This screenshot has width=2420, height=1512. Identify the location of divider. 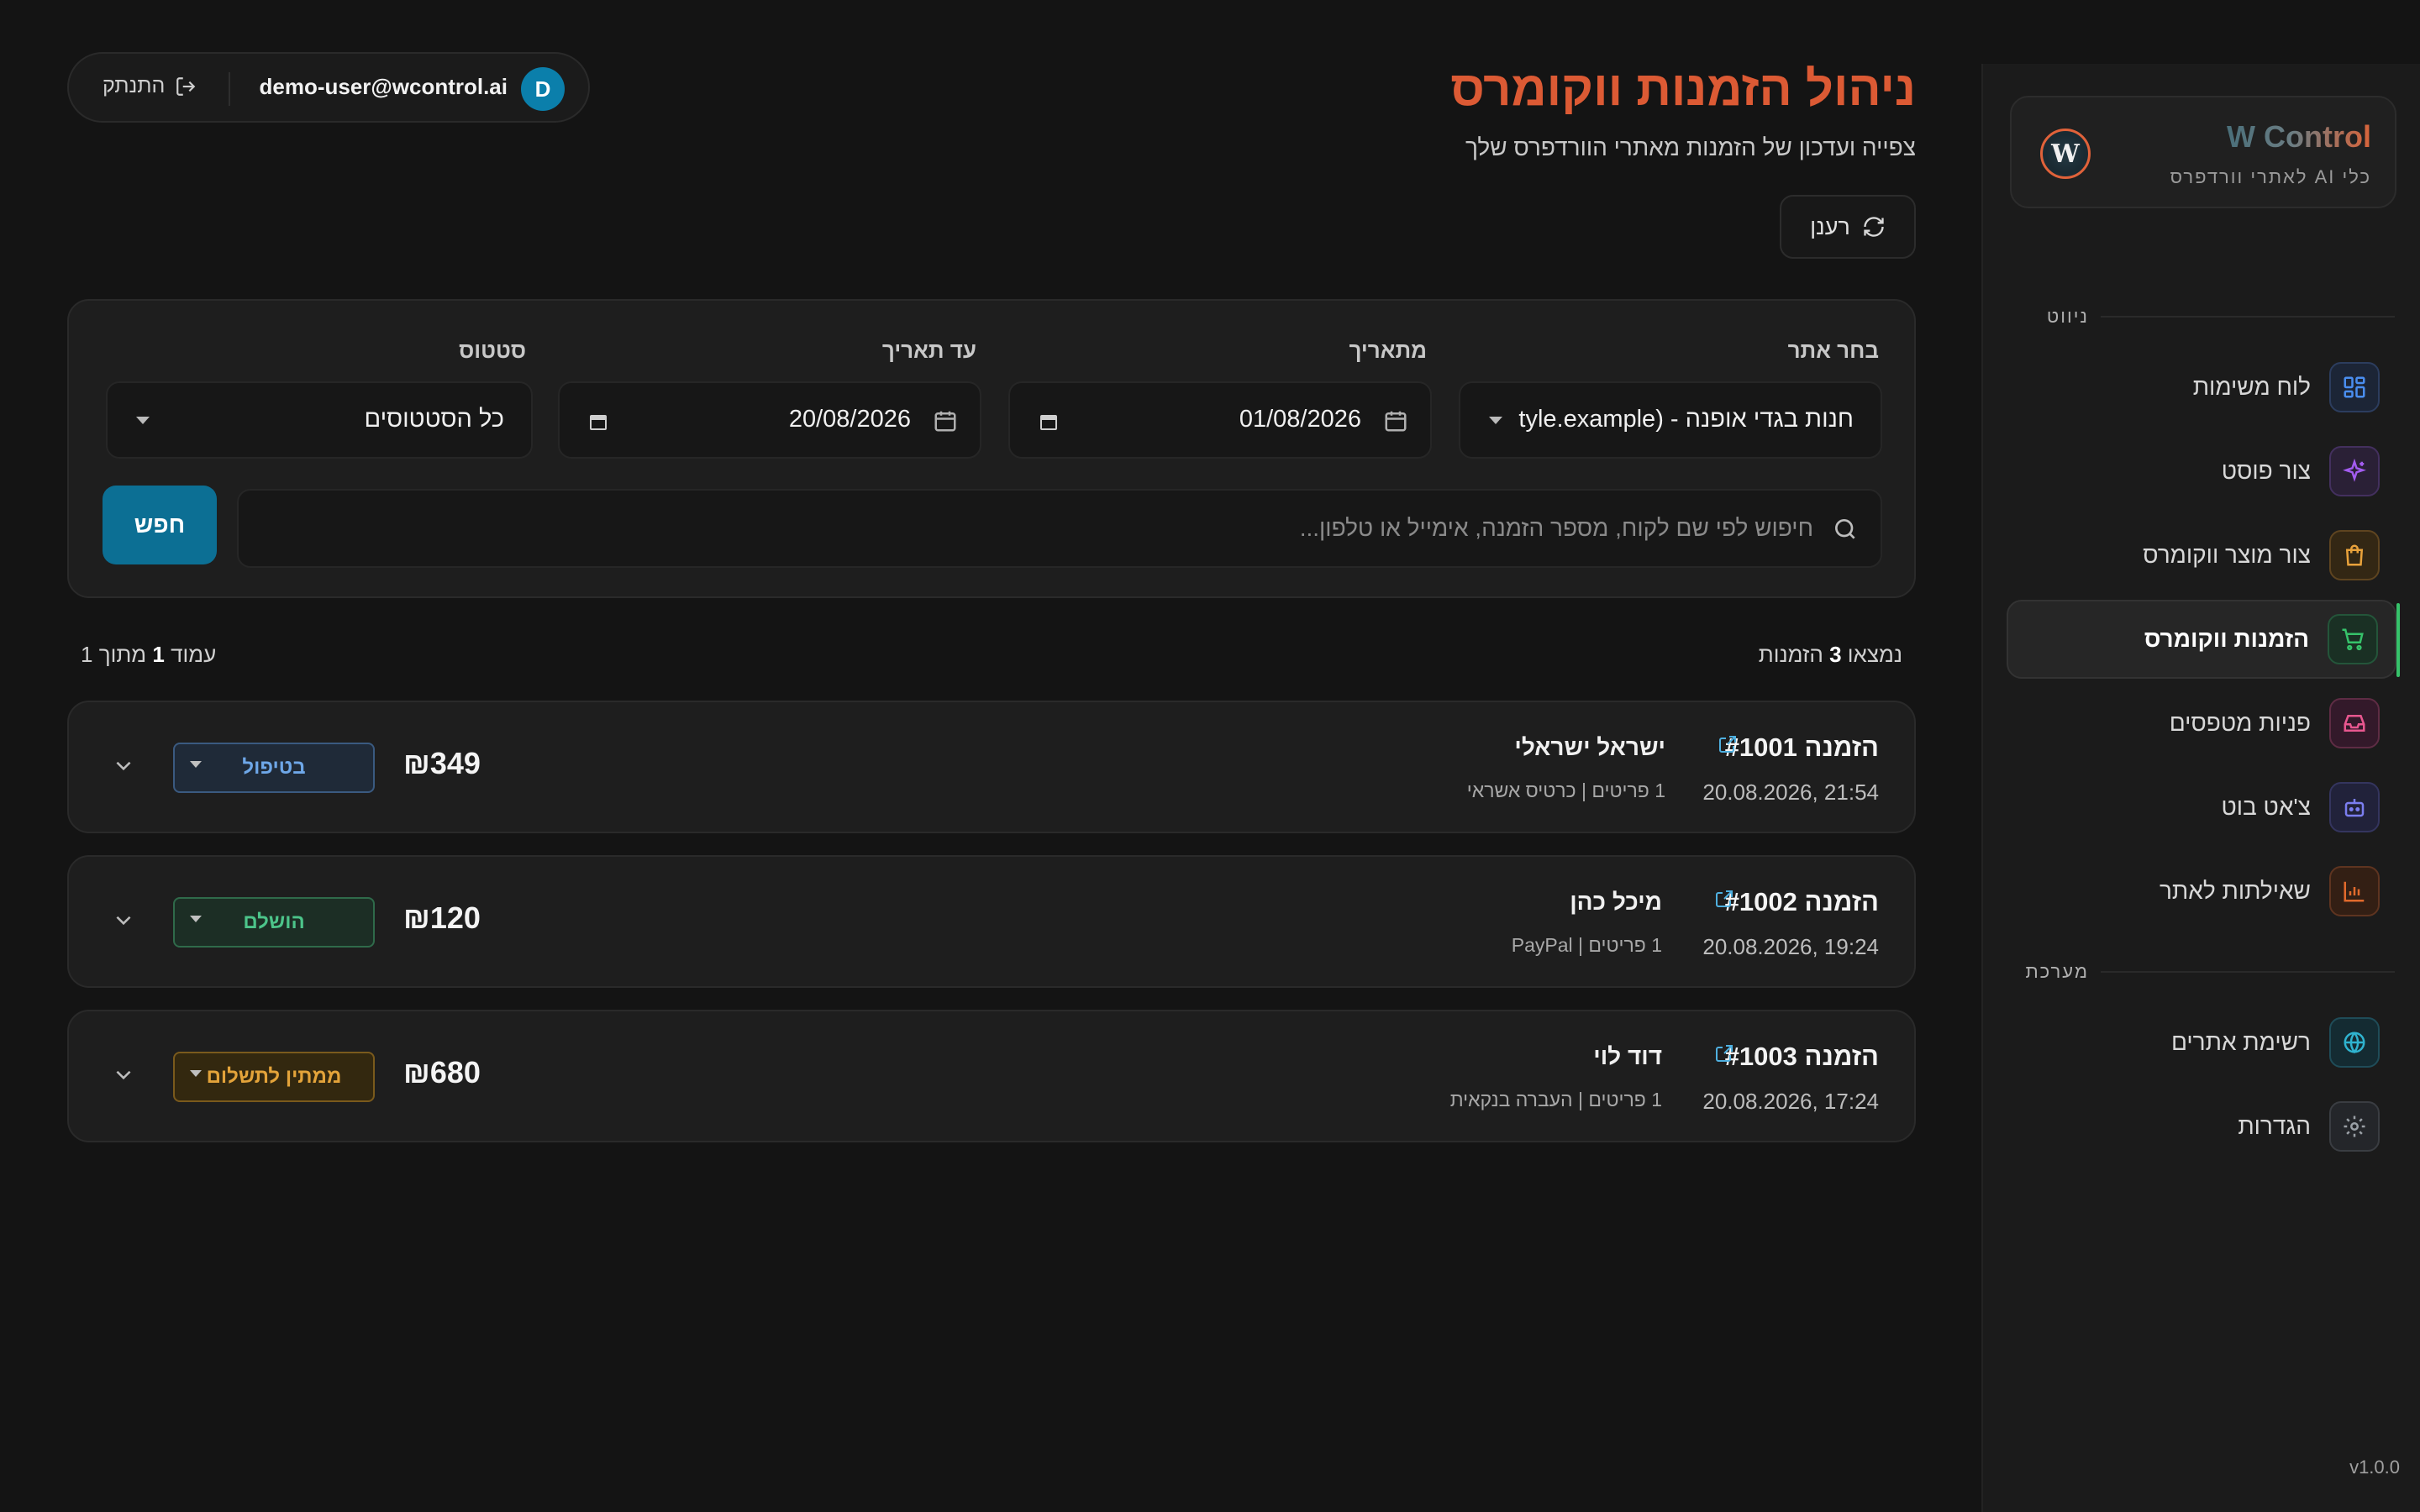
(229, 89).